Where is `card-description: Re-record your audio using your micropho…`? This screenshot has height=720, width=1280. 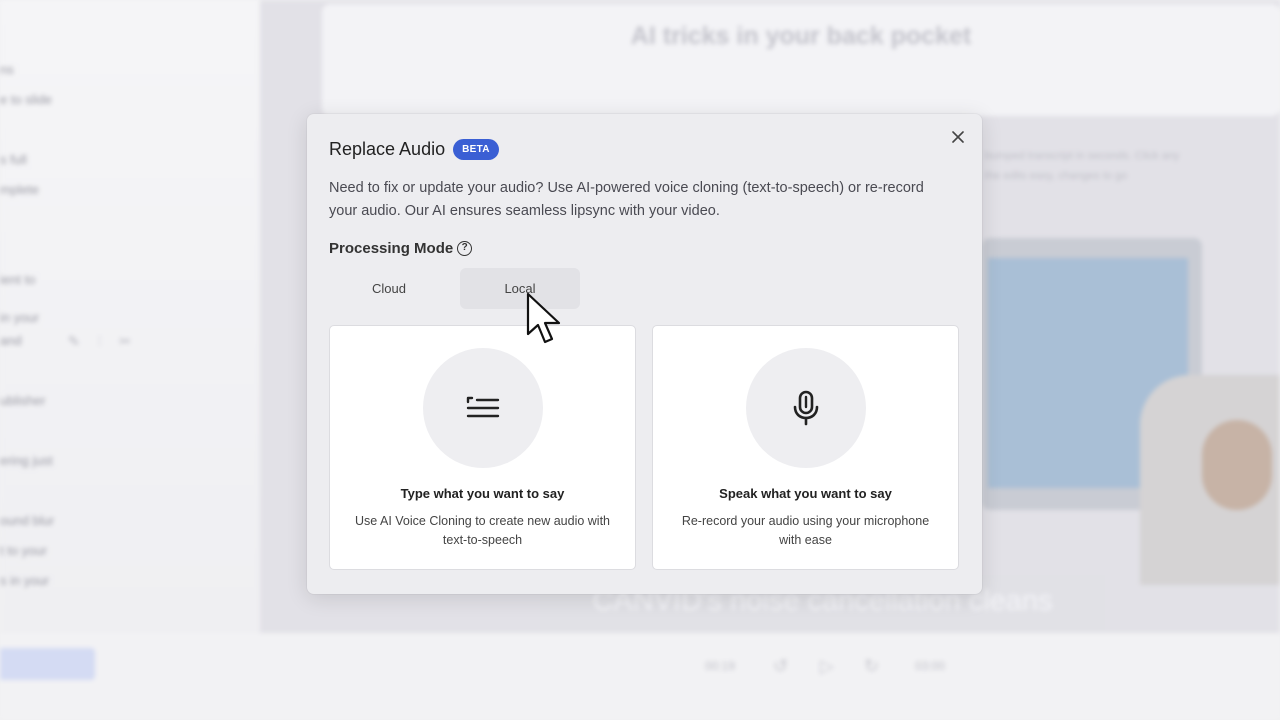
card-description: Re-record your audio using your micropho… is located at coordinates (805, 530).